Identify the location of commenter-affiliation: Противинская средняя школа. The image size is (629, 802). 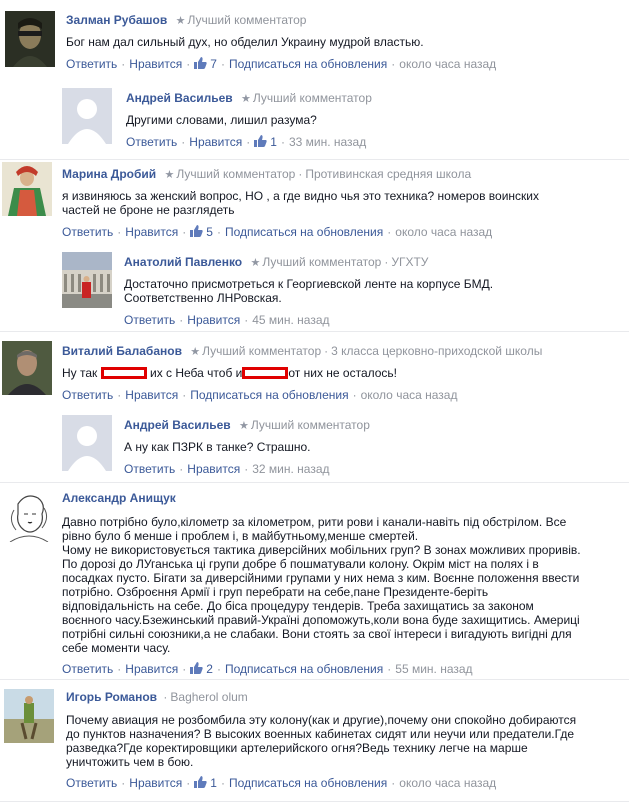
(388, 174).